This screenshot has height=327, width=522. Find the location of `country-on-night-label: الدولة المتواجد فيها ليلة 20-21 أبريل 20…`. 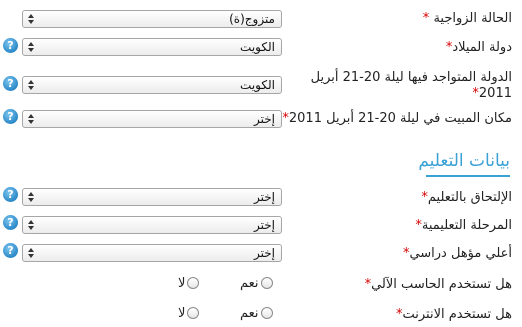

country-on-night-label: الدولة المتواجد فيها ليلة 20-21 أبريل 20… is located at coordinates (411, 85).